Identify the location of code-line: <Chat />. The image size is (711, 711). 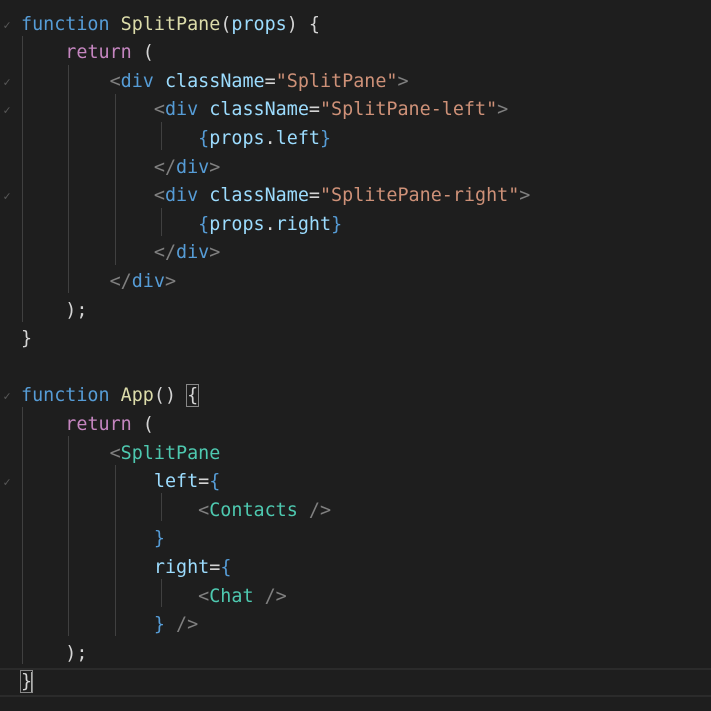
(355, 597).